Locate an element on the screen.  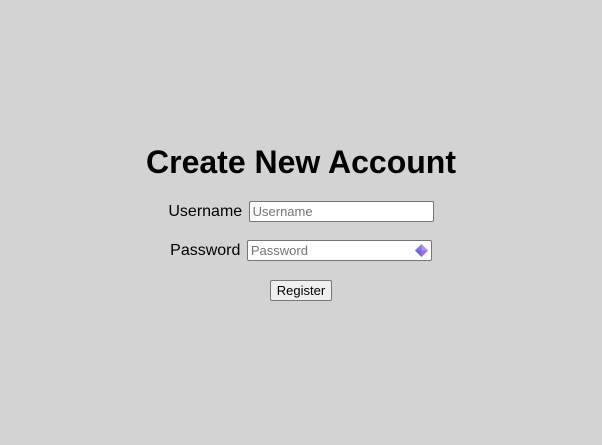
register-button: Register is located at coordinates (301, 290).